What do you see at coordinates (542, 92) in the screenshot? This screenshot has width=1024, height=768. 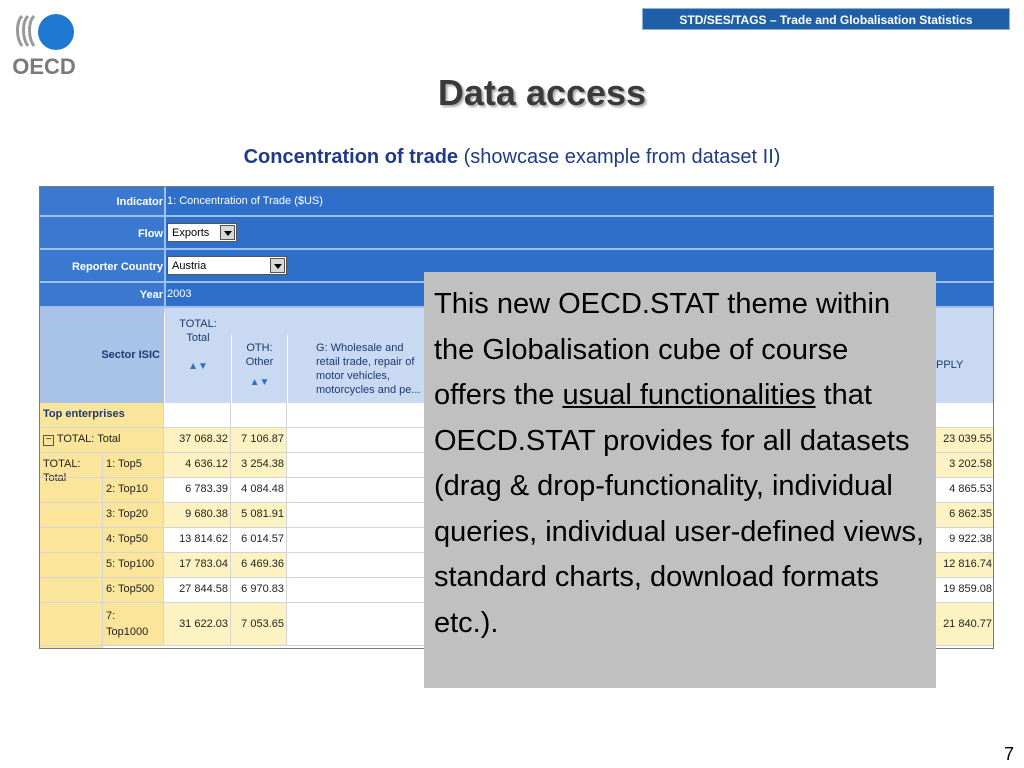 I see `page-title: Data access` at bounding box center [542, 92].